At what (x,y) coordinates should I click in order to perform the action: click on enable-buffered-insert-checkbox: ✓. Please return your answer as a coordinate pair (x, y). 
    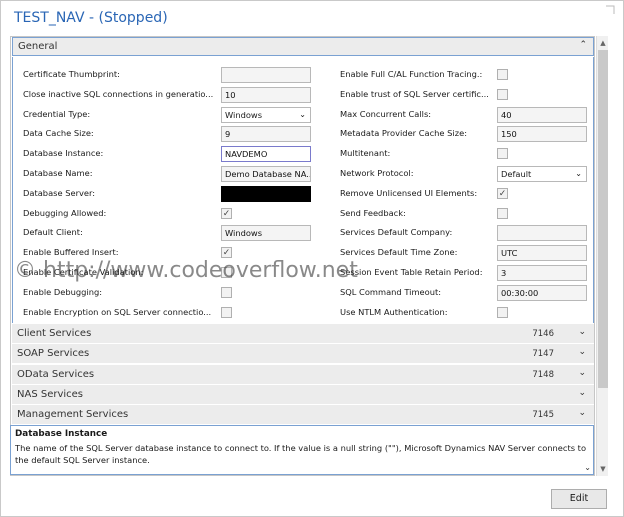
    Looking at the image, I should click on (226, 253).